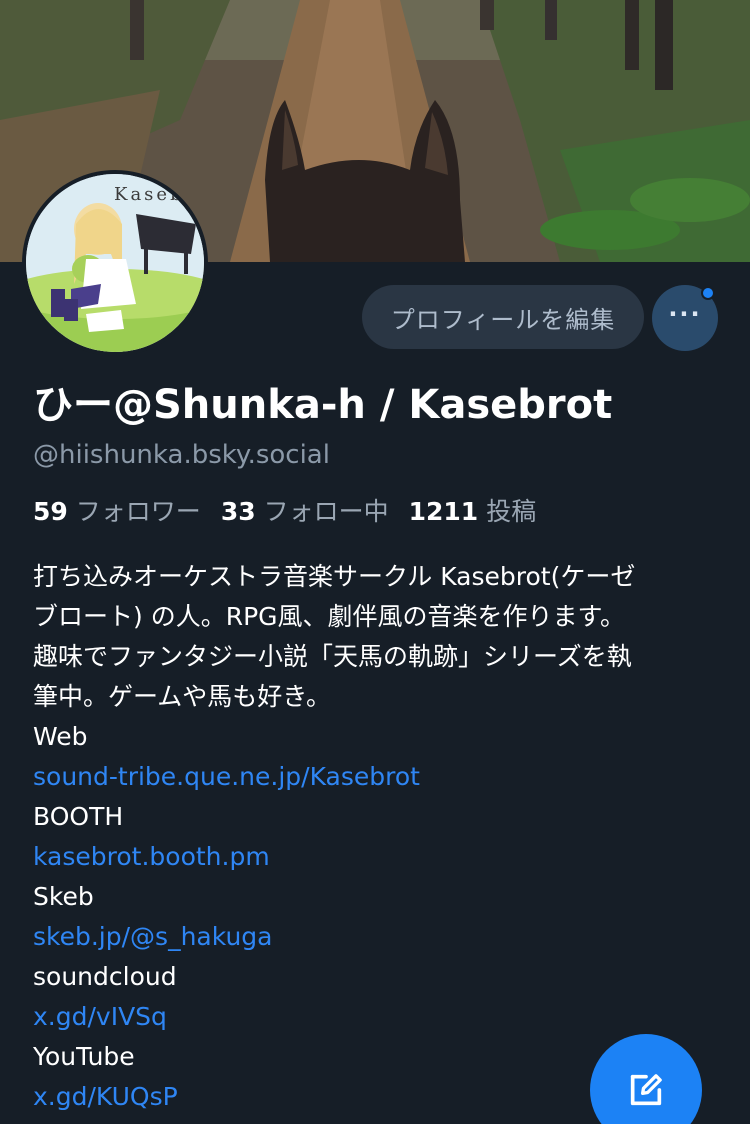  Describe the element at coordinates (708, 293) in the screenshot. I see `notification-dot-icon` at that location.